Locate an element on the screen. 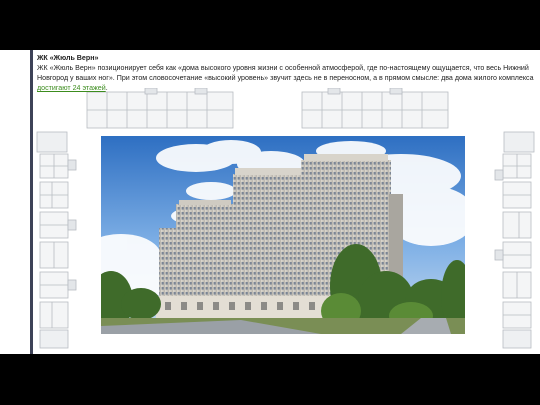  accent-bar is located at coordinates (31, 202).